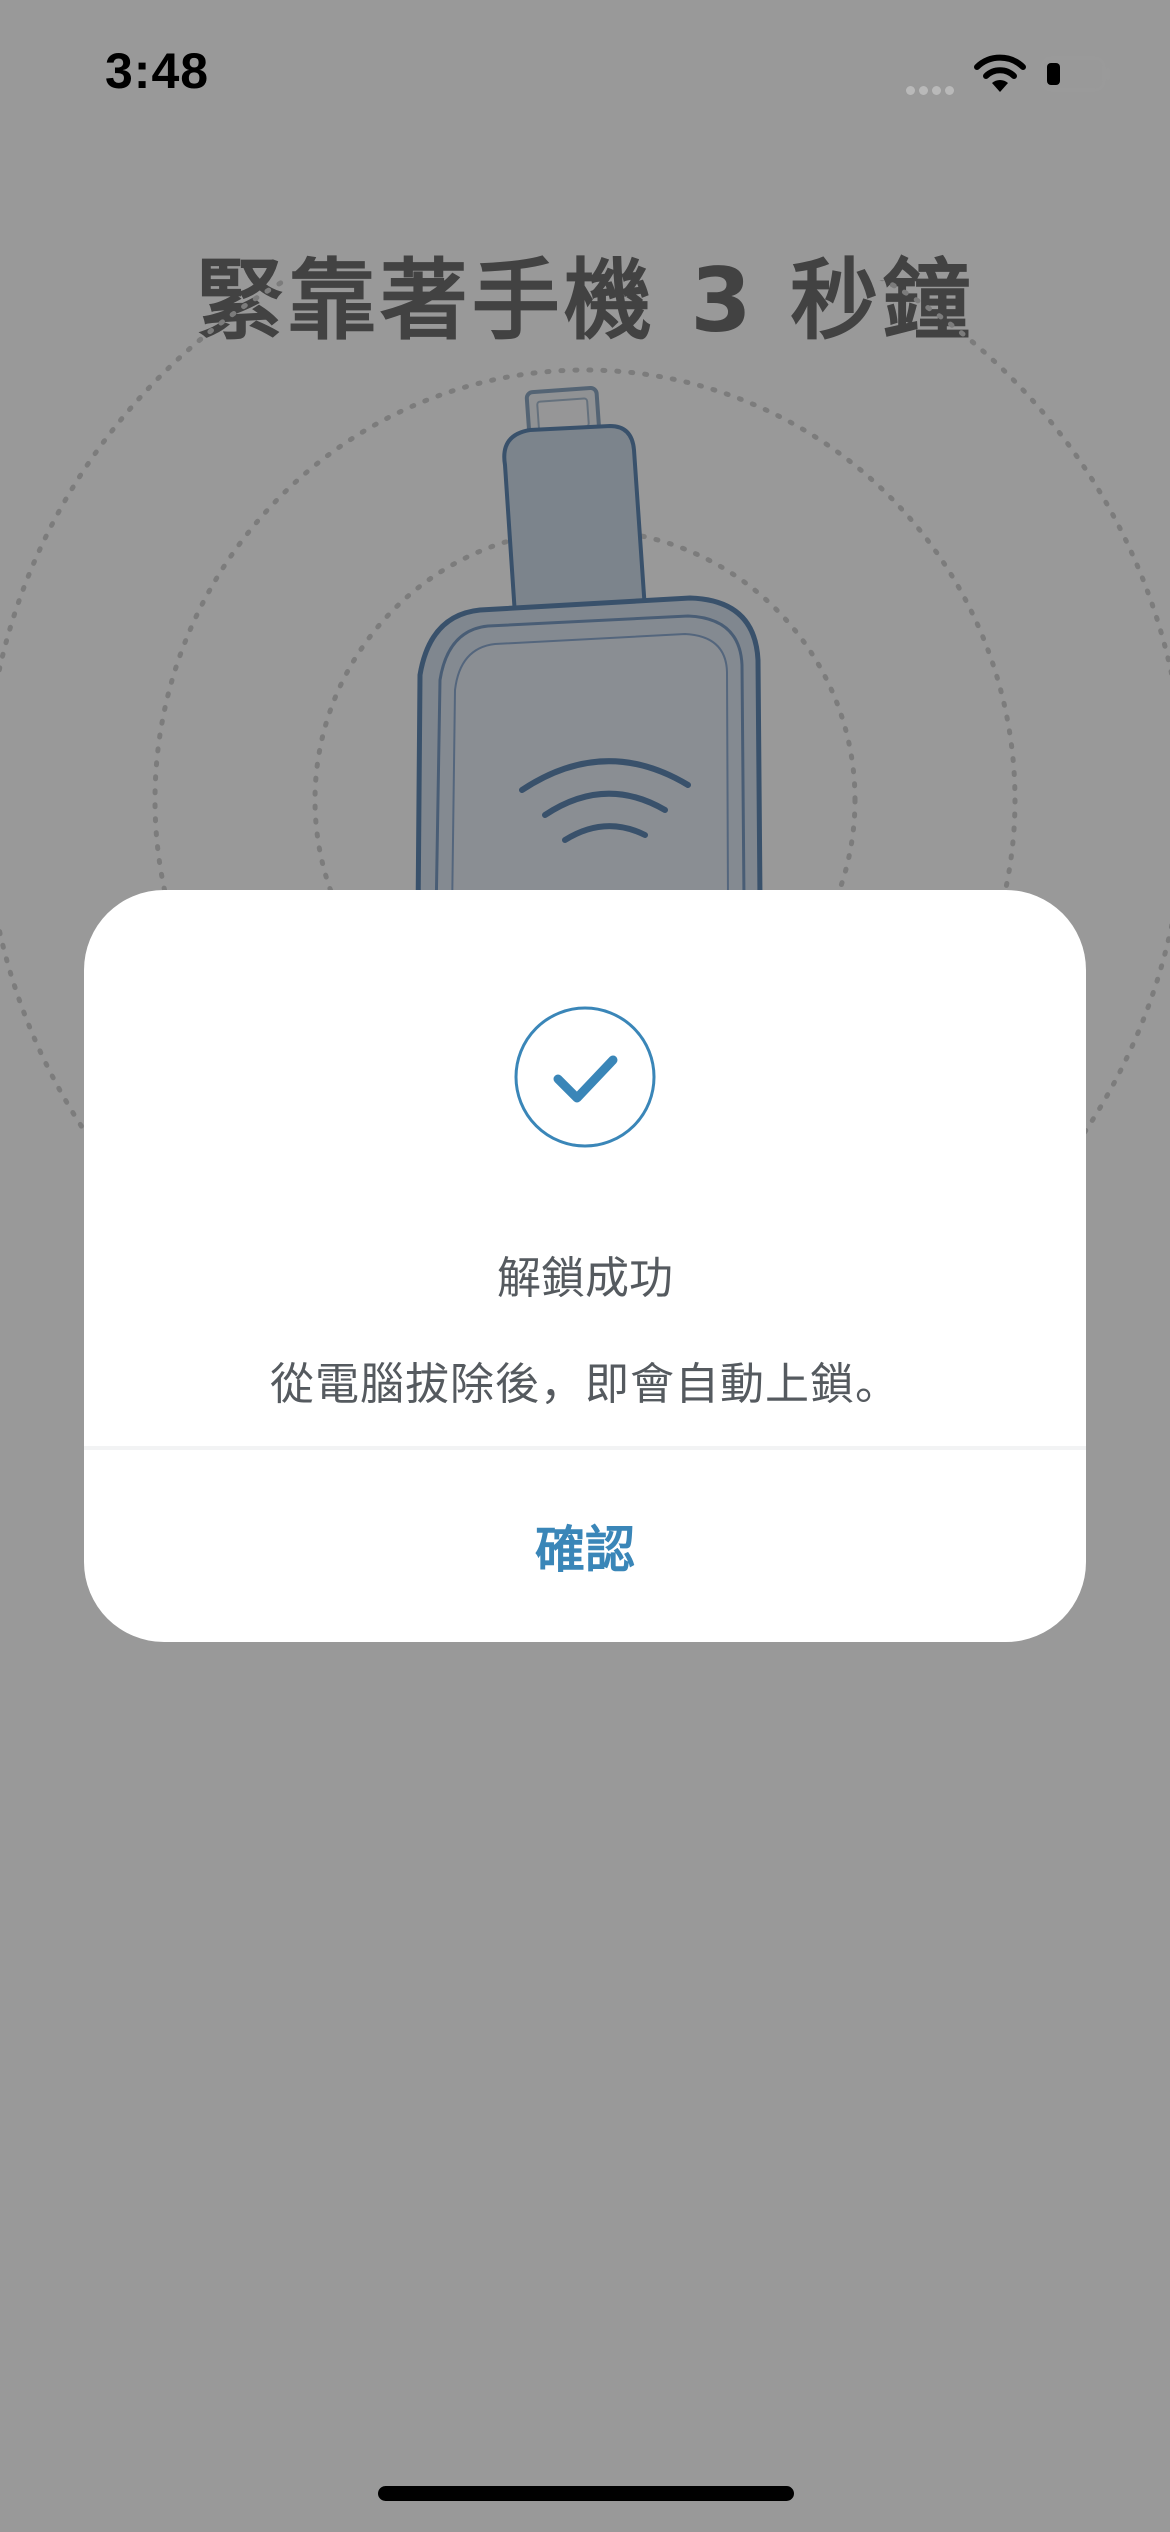 The width and height of the screenshot is (1170, 2532). I want to click on home-indicator, so click(586, 2493).